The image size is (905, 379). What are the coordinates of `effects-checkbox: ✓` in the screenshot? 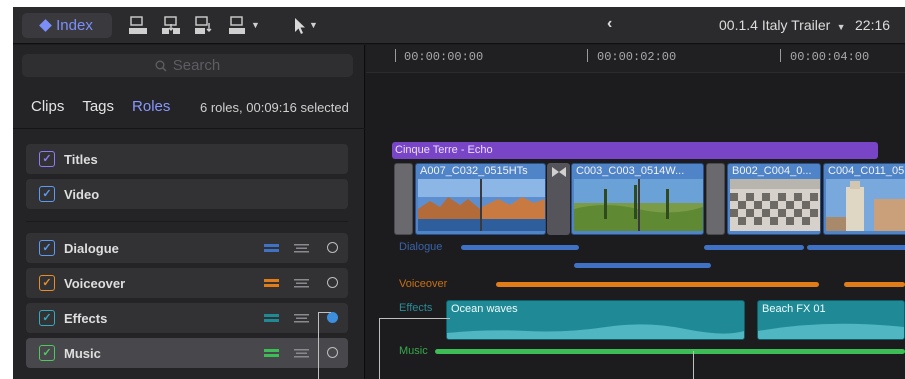 It's located at (47, 318).